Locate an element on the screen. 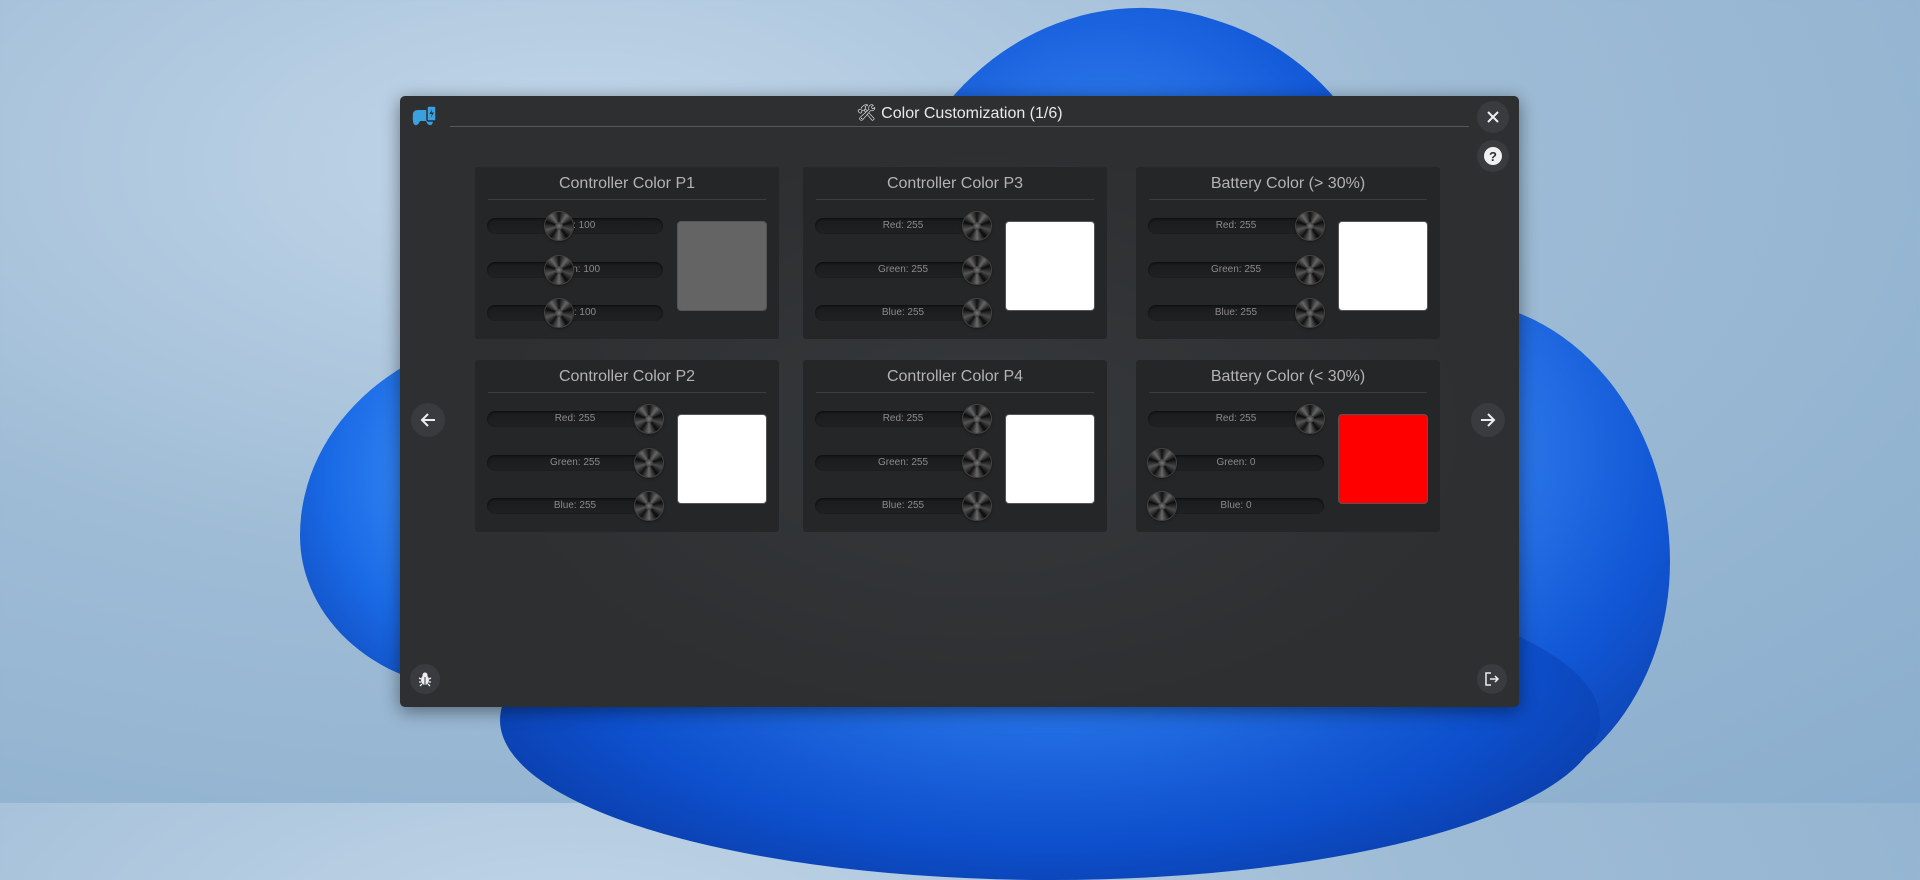 This screenshot has width=1920, height=880. previous-page-button is located at coordinates (428, 420).